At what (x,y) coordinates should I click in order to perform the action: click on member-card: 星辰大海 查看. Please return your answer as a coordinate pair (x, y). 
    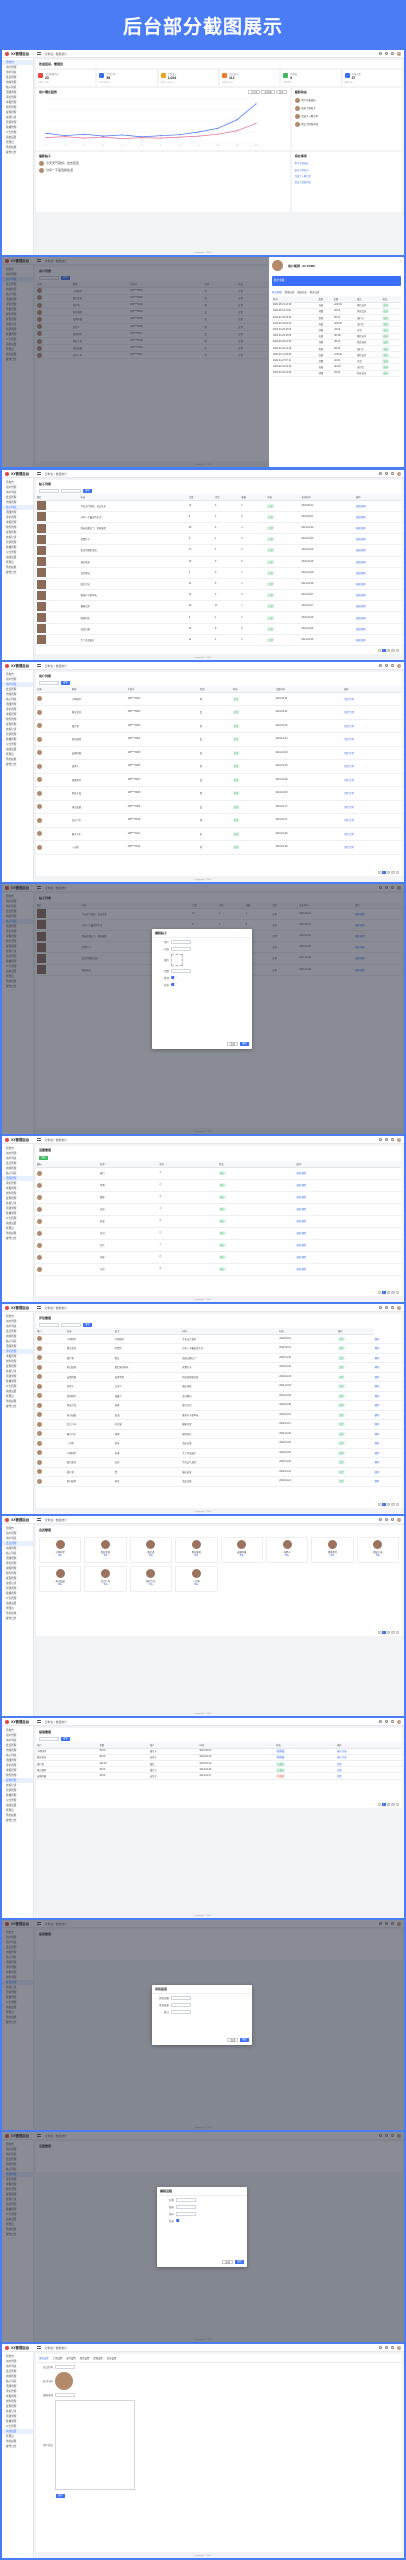
    Looking at the image, I should click on (377, 1550).